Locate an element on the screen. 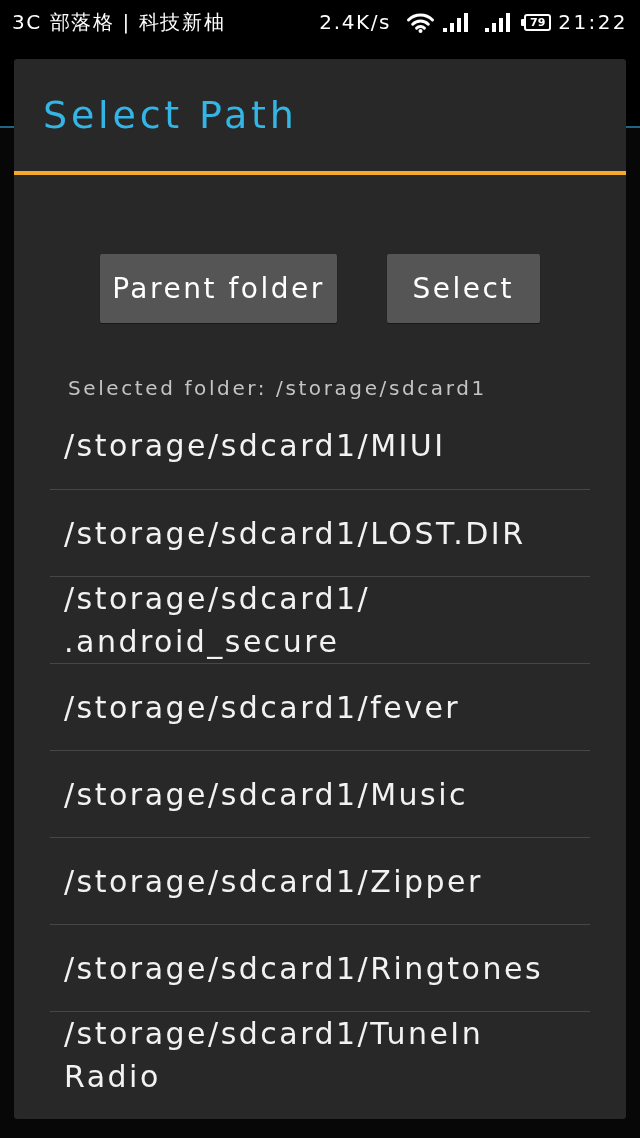 The width and height of the screenshot is (640, 1138). select-button: Select is located at coordinates (463, 288).